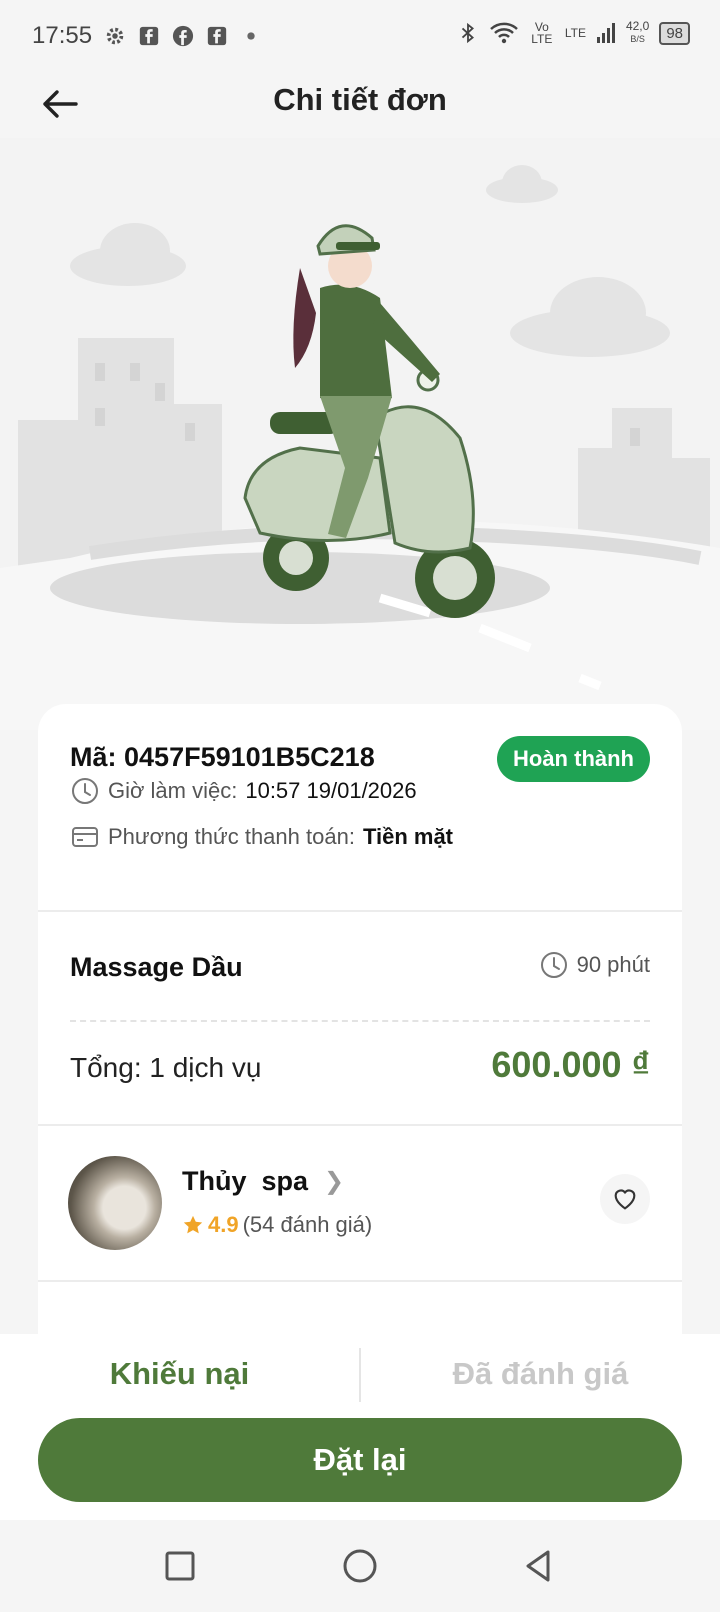 Image resolution: width=720 pixels, height=1612 pixels. I want to click on gear-icon, so click(115, 36).